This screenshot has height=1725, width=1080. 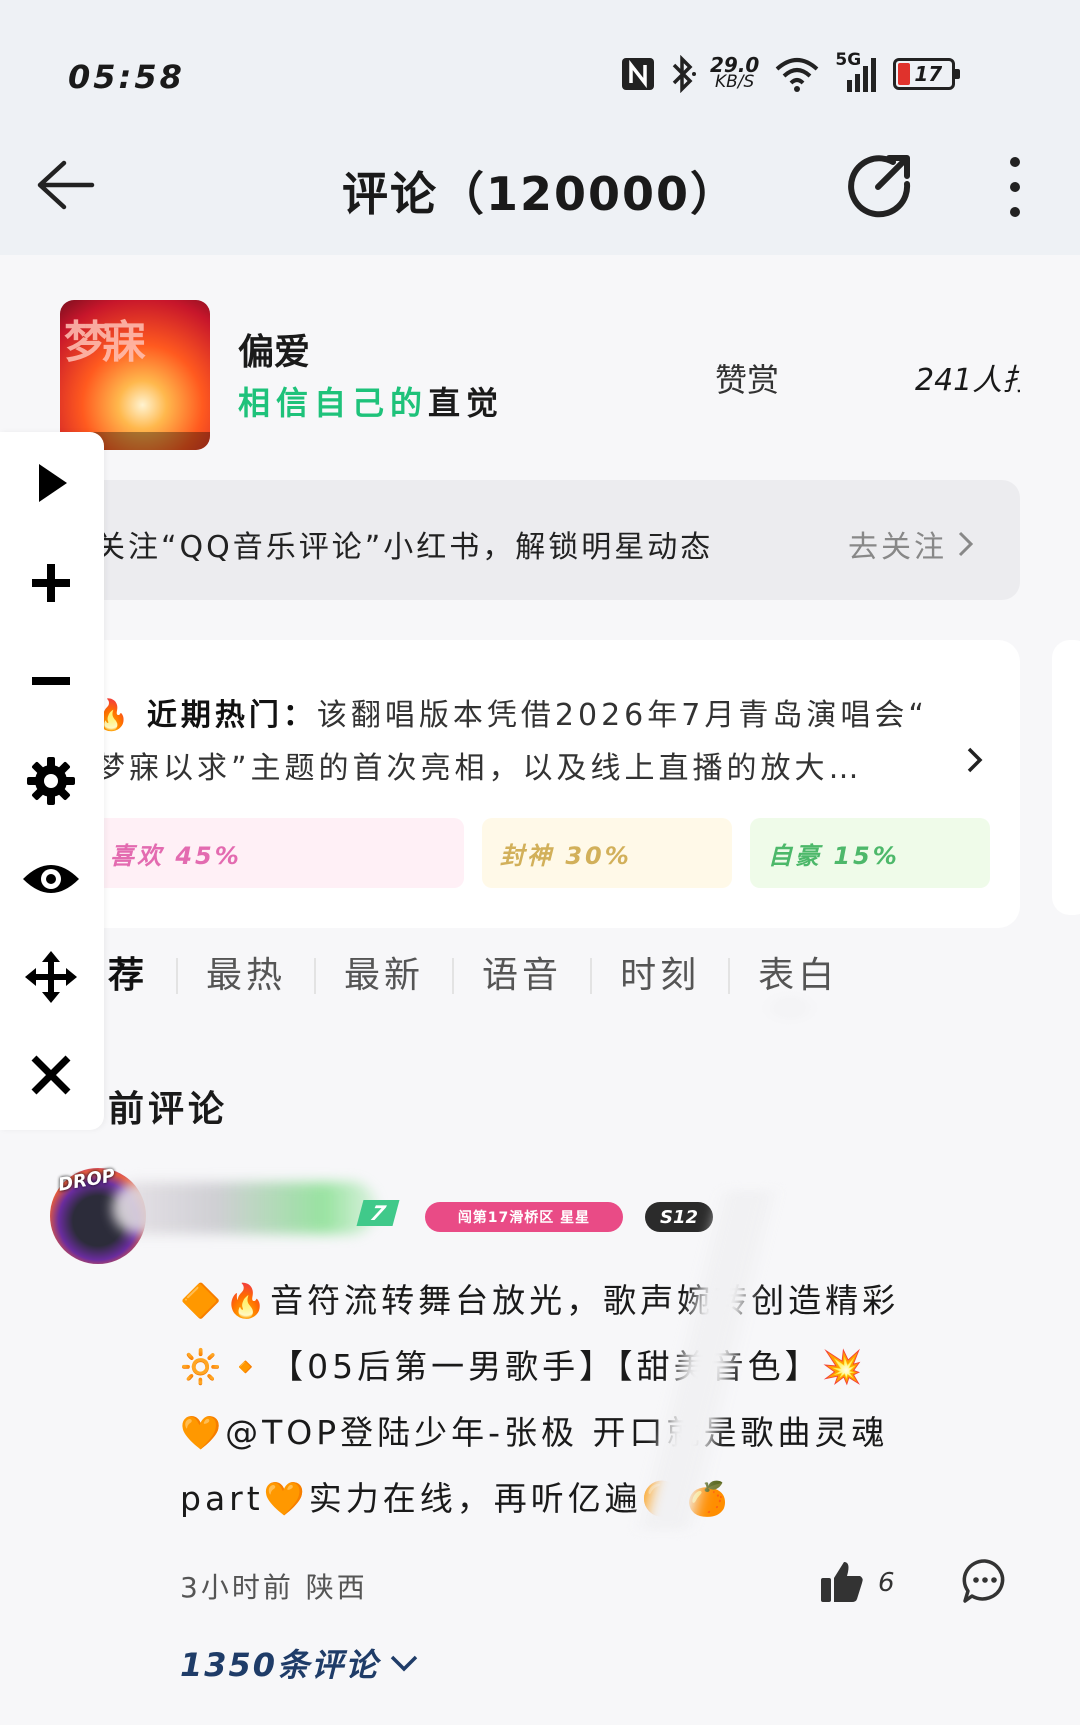 I want to click on emotion-tag-proud: 自豪 15%, so click(x=870, y=853).